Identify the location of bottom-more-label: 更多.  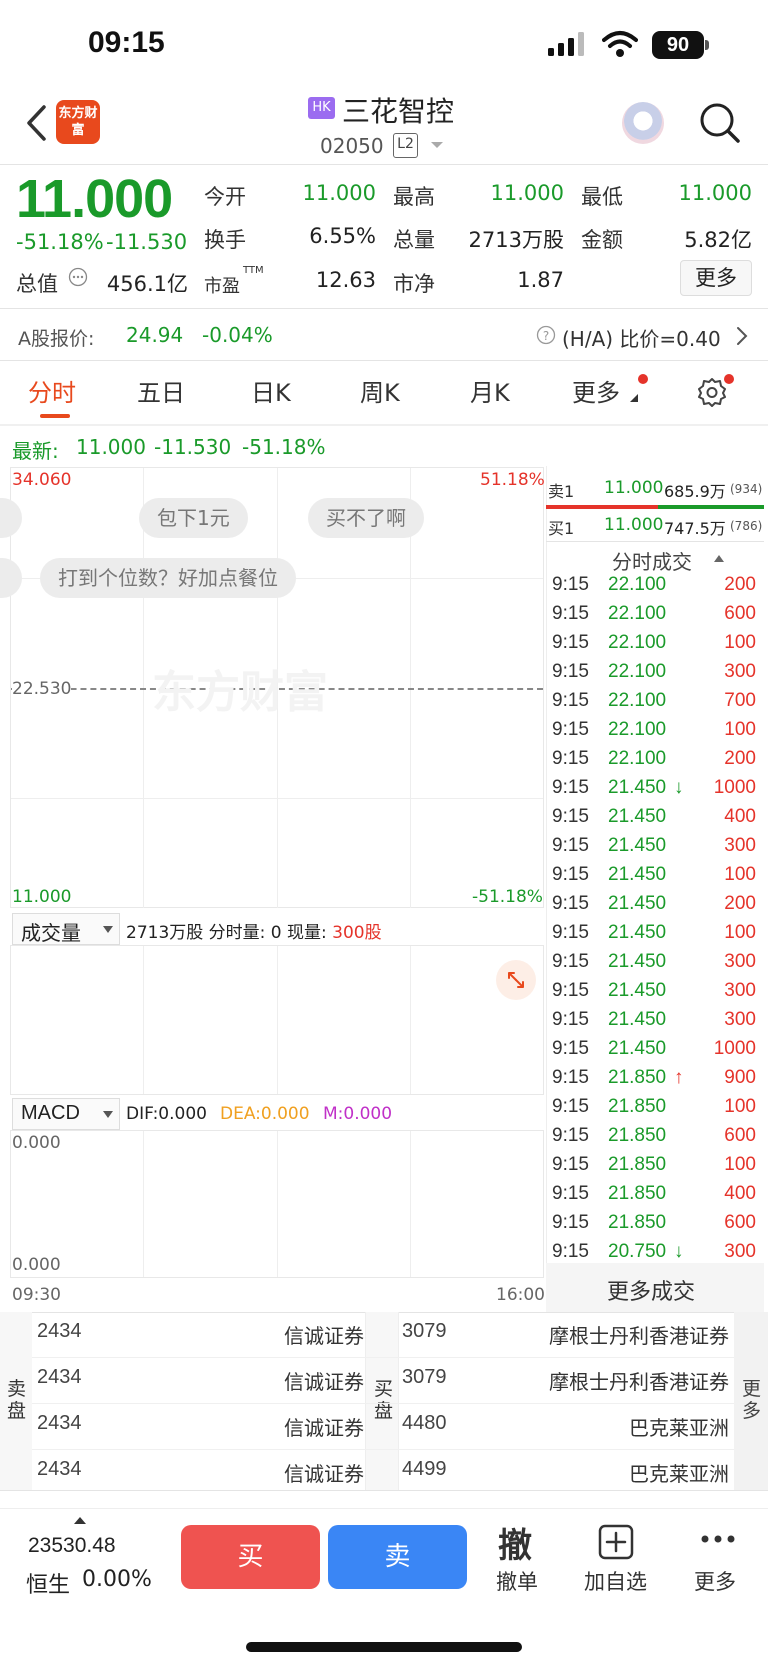
(715, 1581).